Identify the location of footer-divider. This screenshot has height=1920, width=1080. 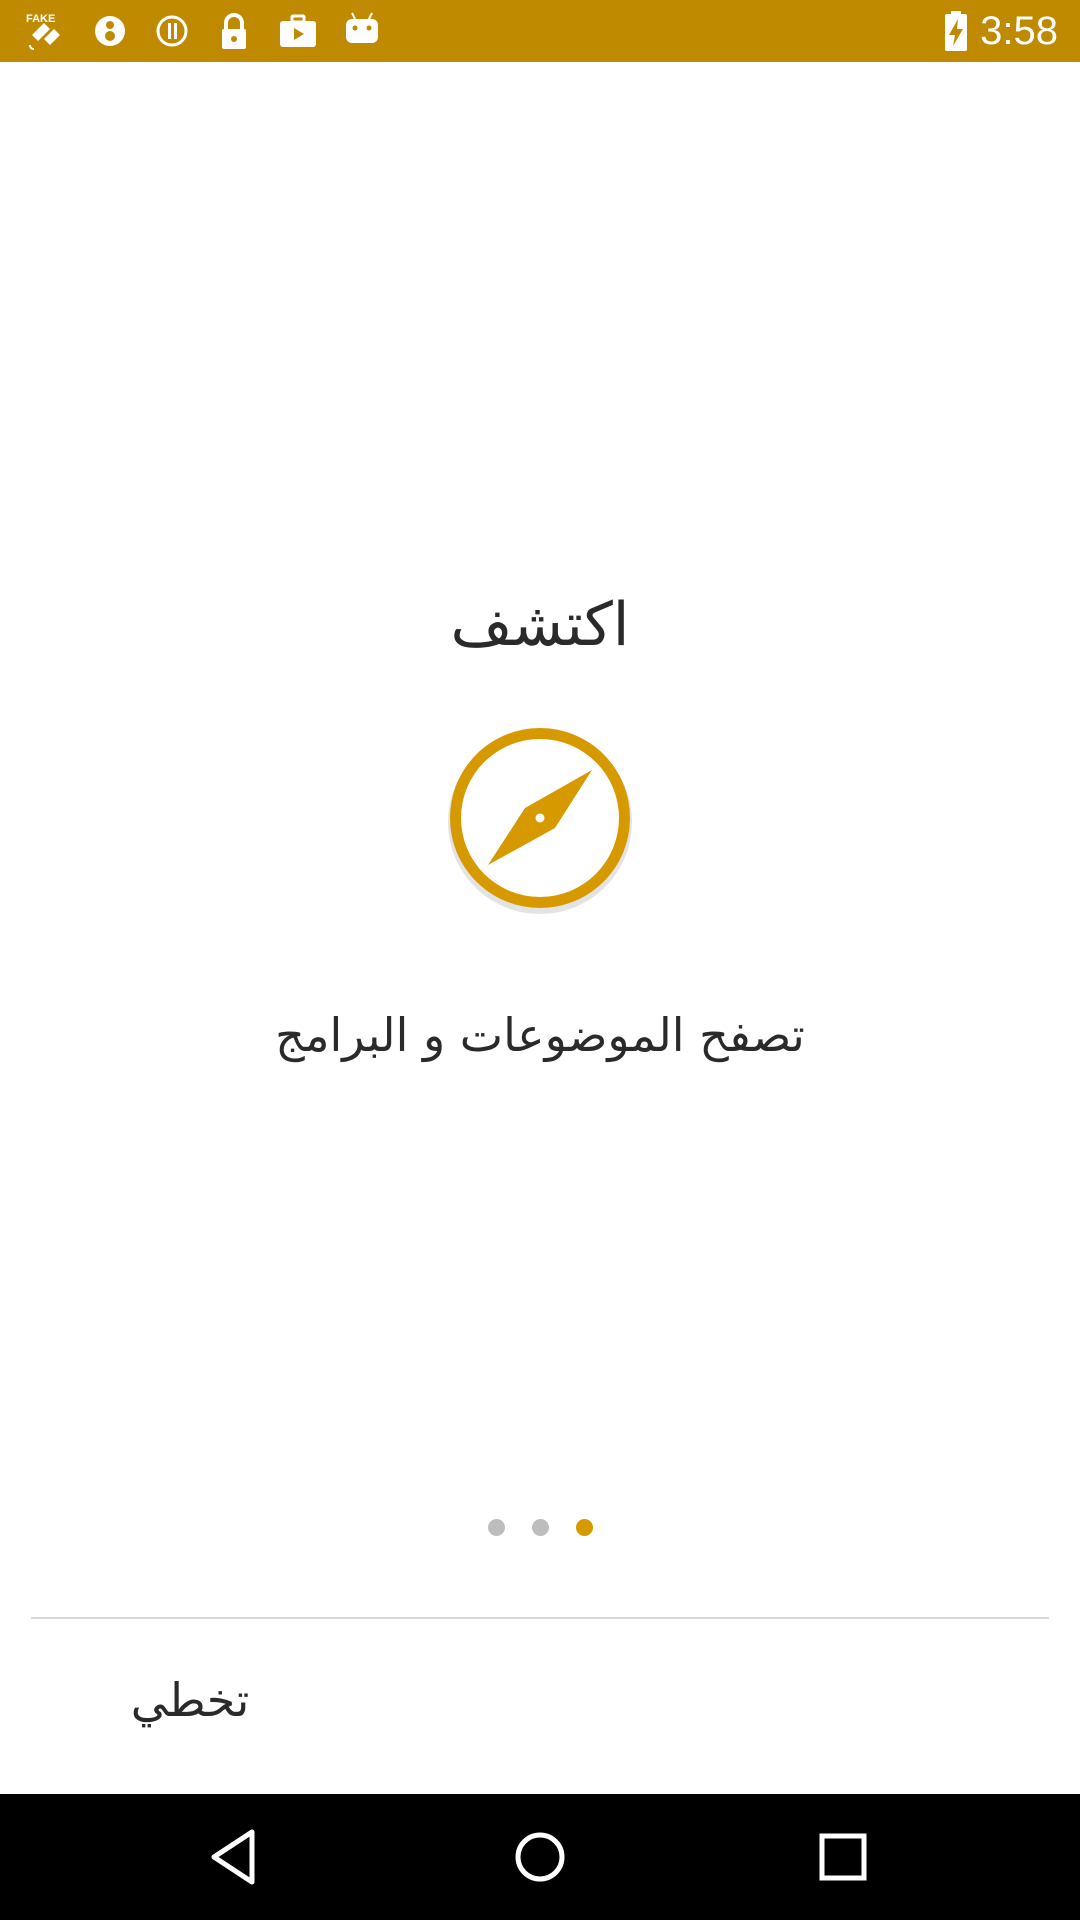
(540, 1618).